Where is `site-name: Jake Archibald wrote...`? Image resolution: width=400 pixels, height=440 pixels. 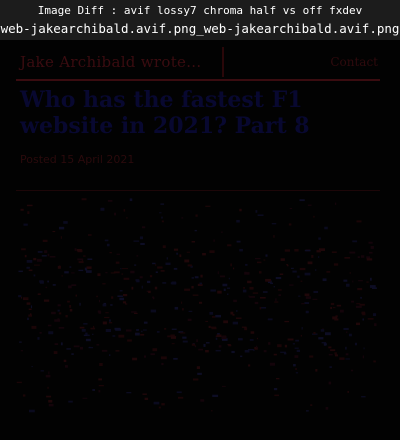 site-name: Jake Archibald wrote... is located at coordinates (111, 62).